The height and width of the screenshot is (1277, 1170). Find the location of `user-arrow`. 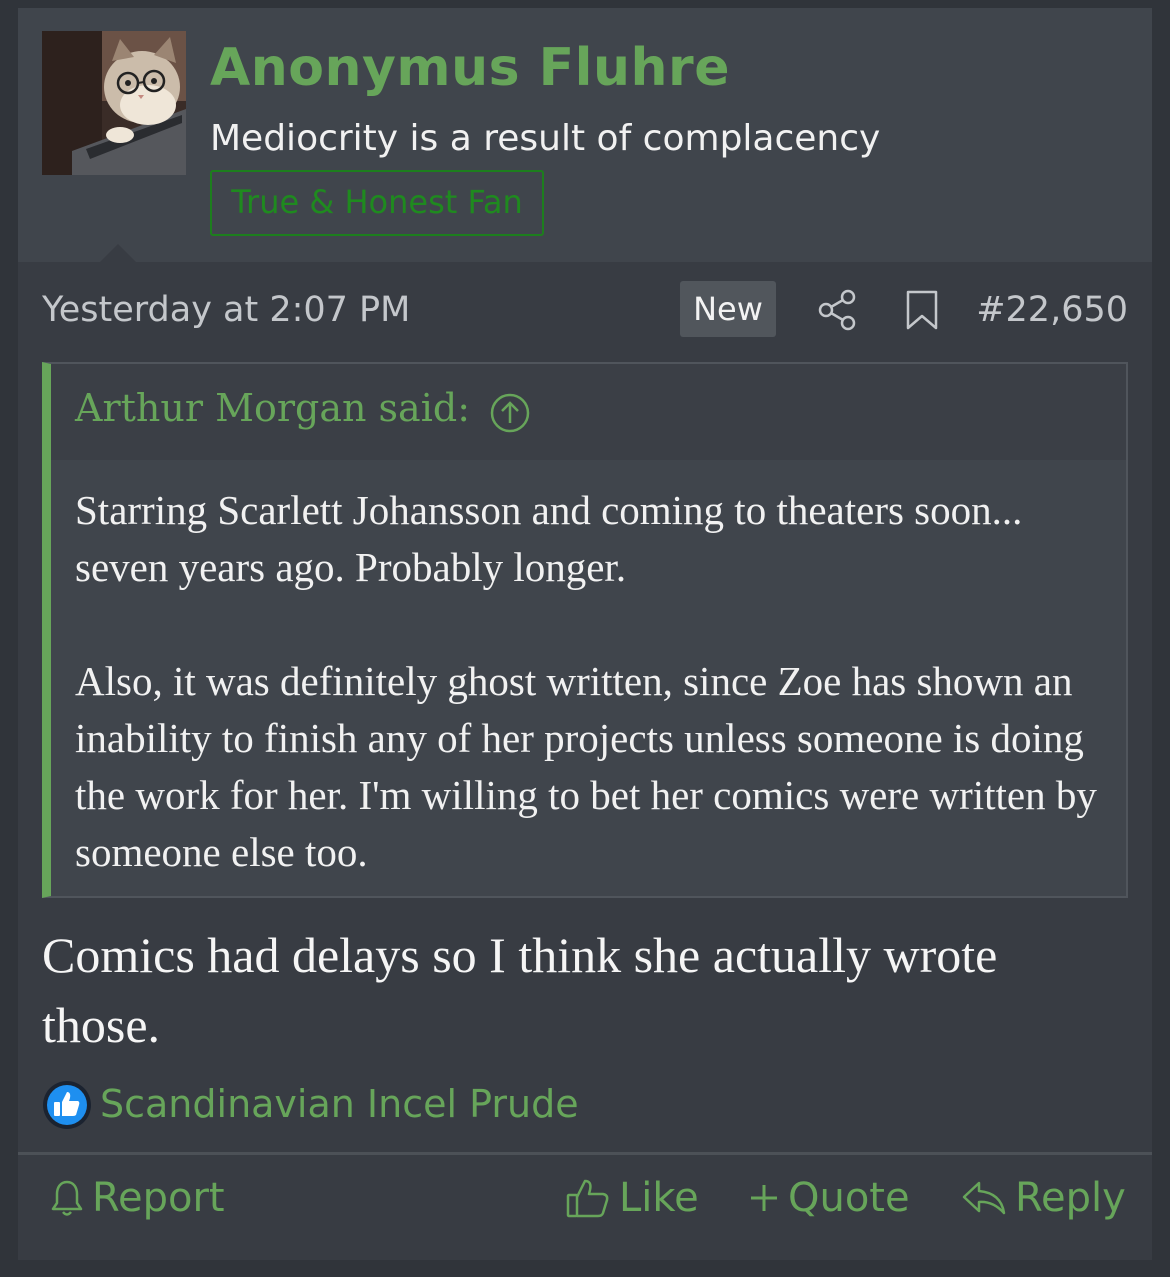

user-arrow is located at coordinates (118, 253).